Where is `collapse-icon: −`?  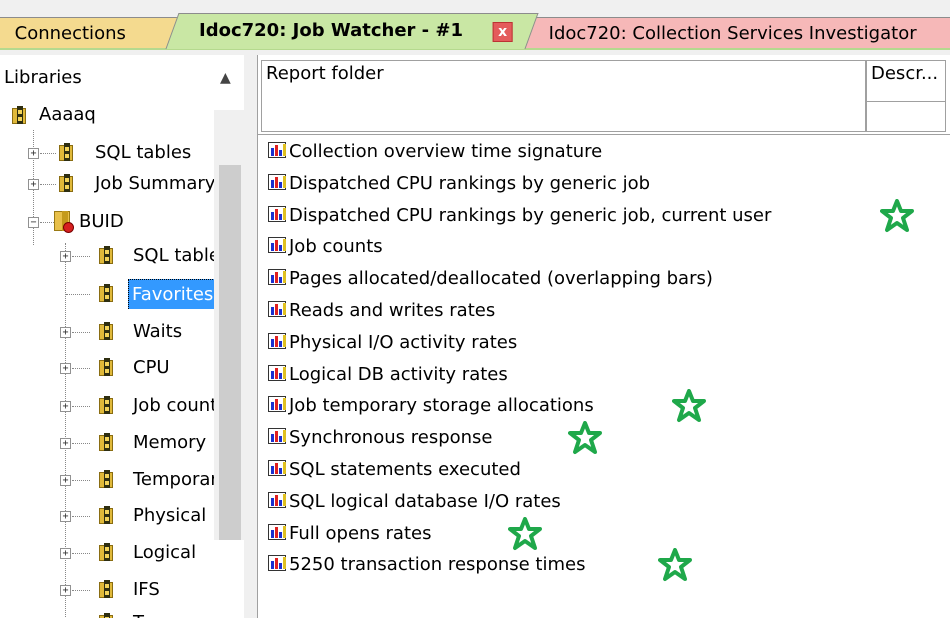
collapse-icon: − is located at coordinates (33, 222).